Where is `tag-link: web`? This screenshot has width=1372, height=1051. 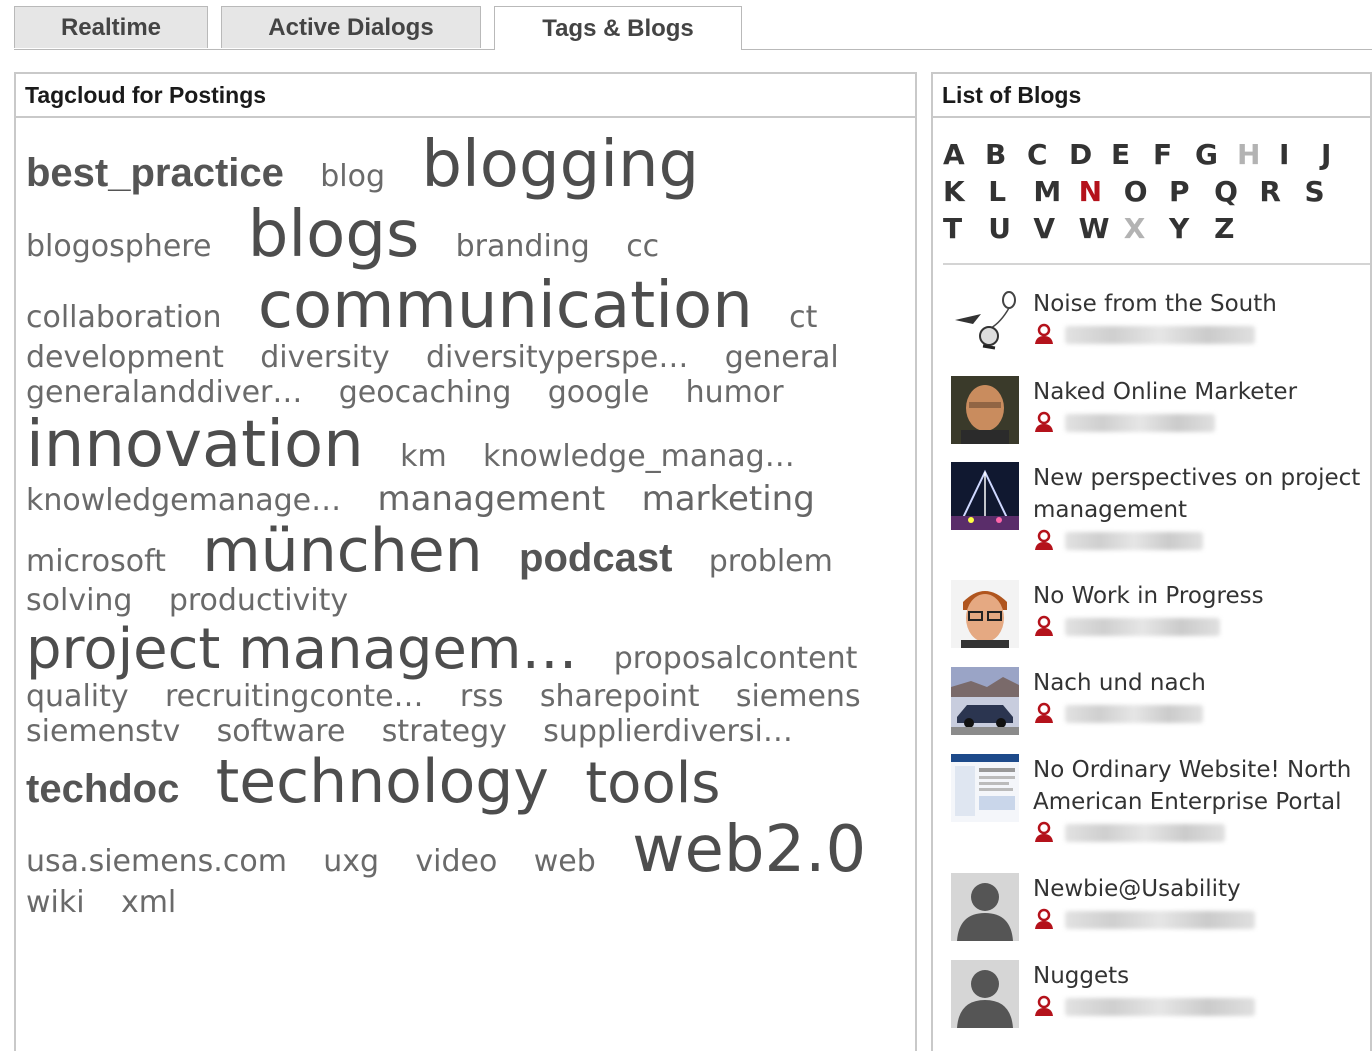 tag-link: web is located at coordinates (565, 861).